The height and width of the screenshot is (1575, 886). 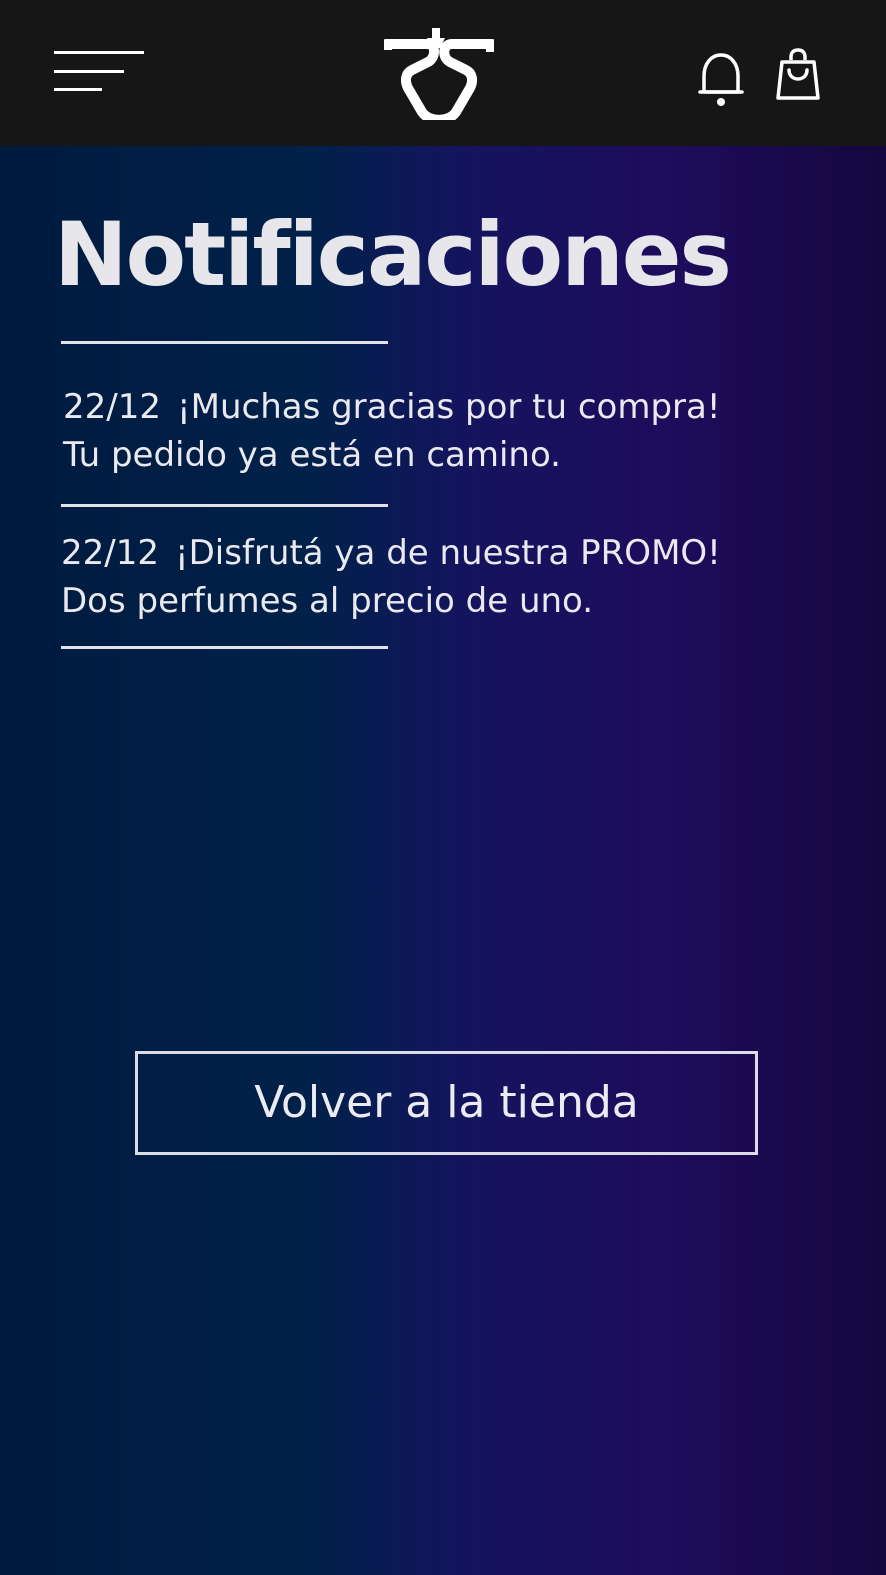 I want to click on notification-headline: ¡Muchas gracias por tu compra!, so click(x=448, y=407).